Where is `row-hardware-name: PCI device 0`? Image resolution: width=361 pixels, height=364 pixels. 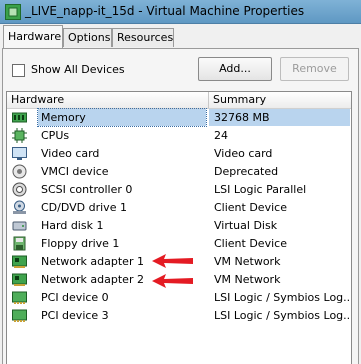
row-hardware-name: PCI device 0 is located at coordinates (75, 297).